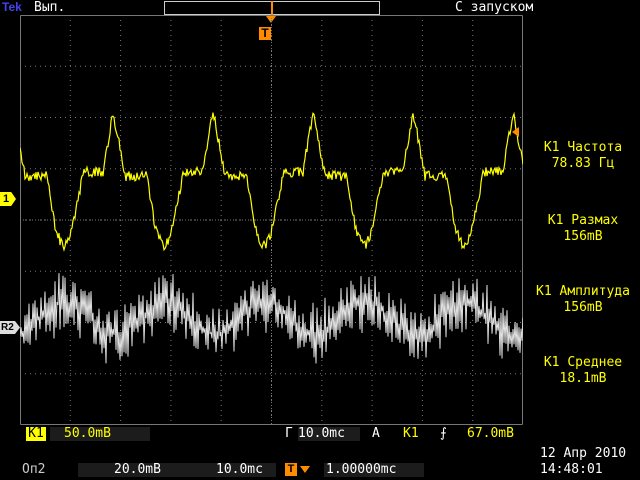  I want to click on brand-logo: Tek, so click(12, 7).